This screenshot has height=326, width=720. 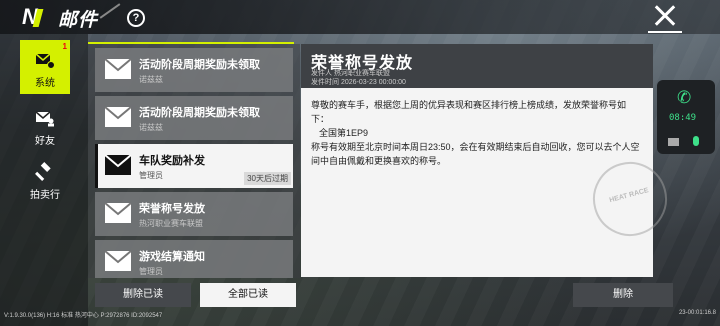 What do you see at coordinates (45, 61) in the screenshot?
I see `mail-gear-icon` at bounding box center [45, 61].